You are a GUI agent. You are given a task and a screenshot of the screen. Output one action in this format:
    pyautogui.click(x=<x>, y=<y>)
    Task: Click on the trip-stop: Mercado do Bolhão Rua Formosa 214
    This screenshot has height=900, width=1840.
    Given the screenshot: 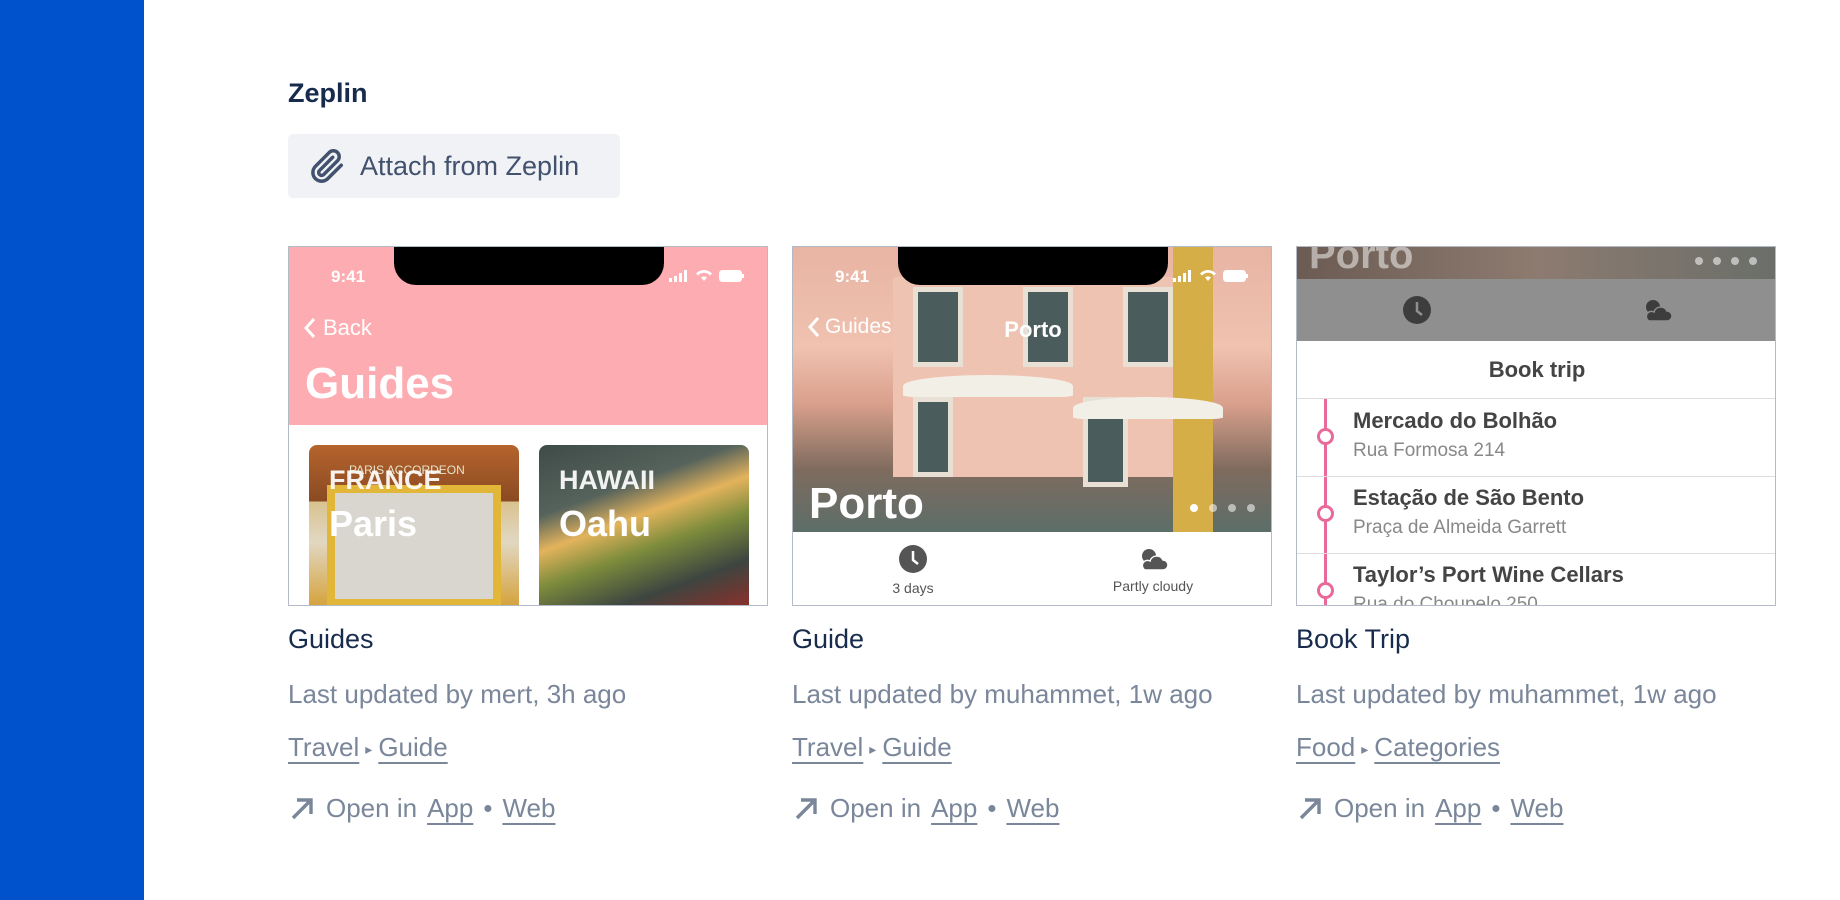 What is the action you would take?
    pyautogui.click(x=1536, y=438)
    